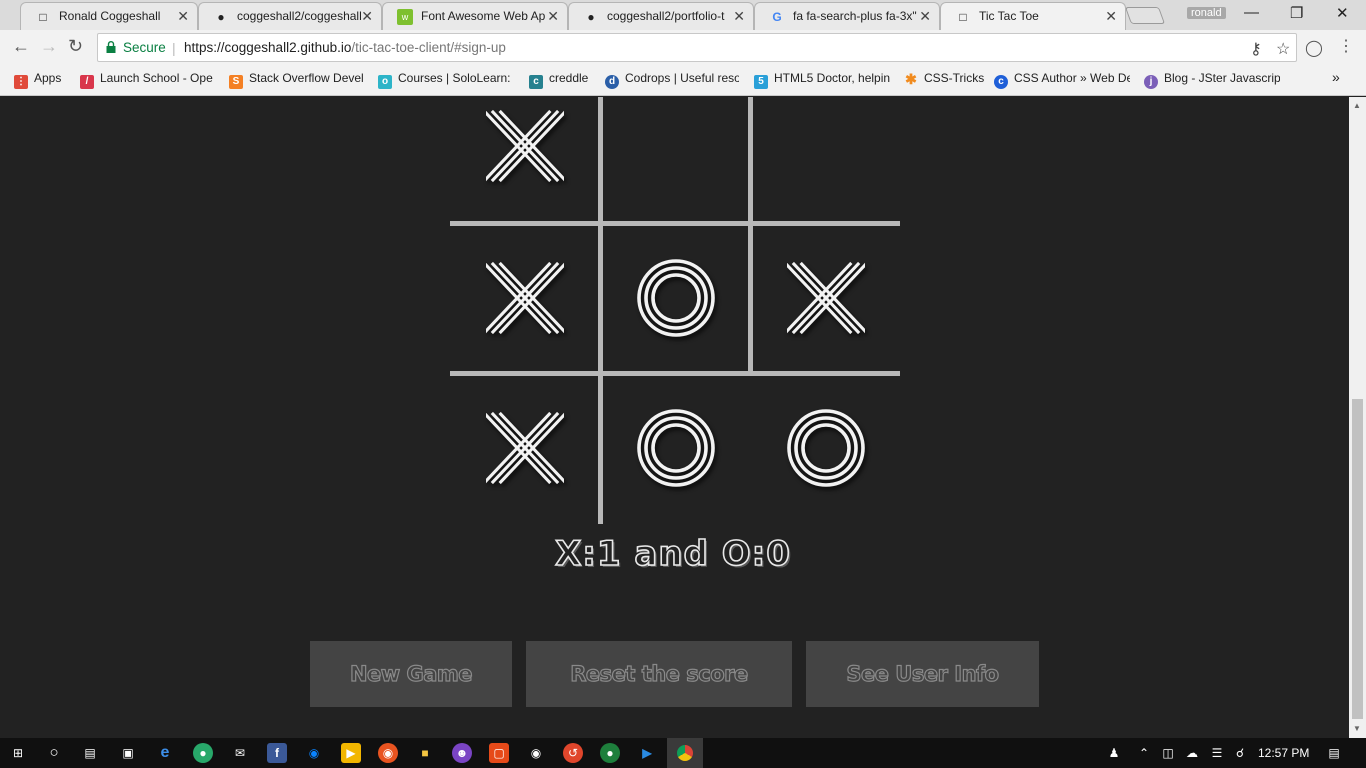 This screenshot has width=1366, height=768. I want to click on scroll-up-icon: ▲, so click(1357, 105).